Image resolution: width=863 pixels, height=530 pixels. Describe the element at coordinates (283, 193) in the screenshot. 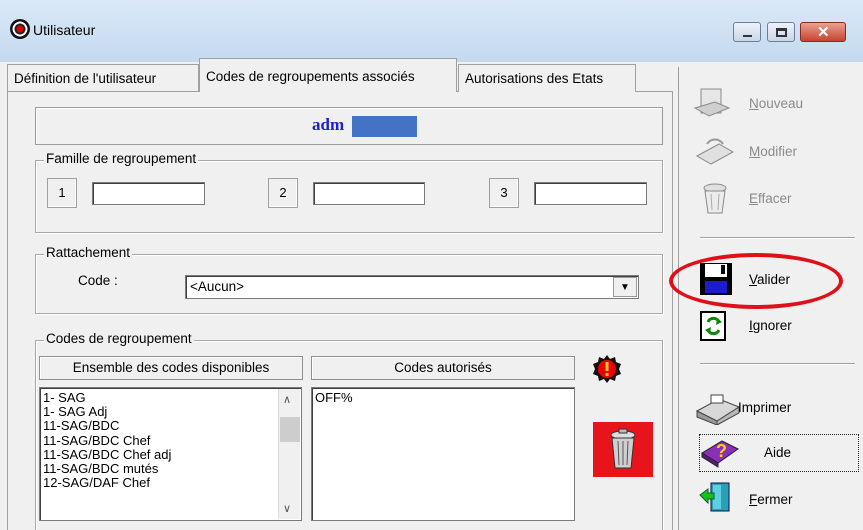

I see `famille-number-2: 2` at that location.